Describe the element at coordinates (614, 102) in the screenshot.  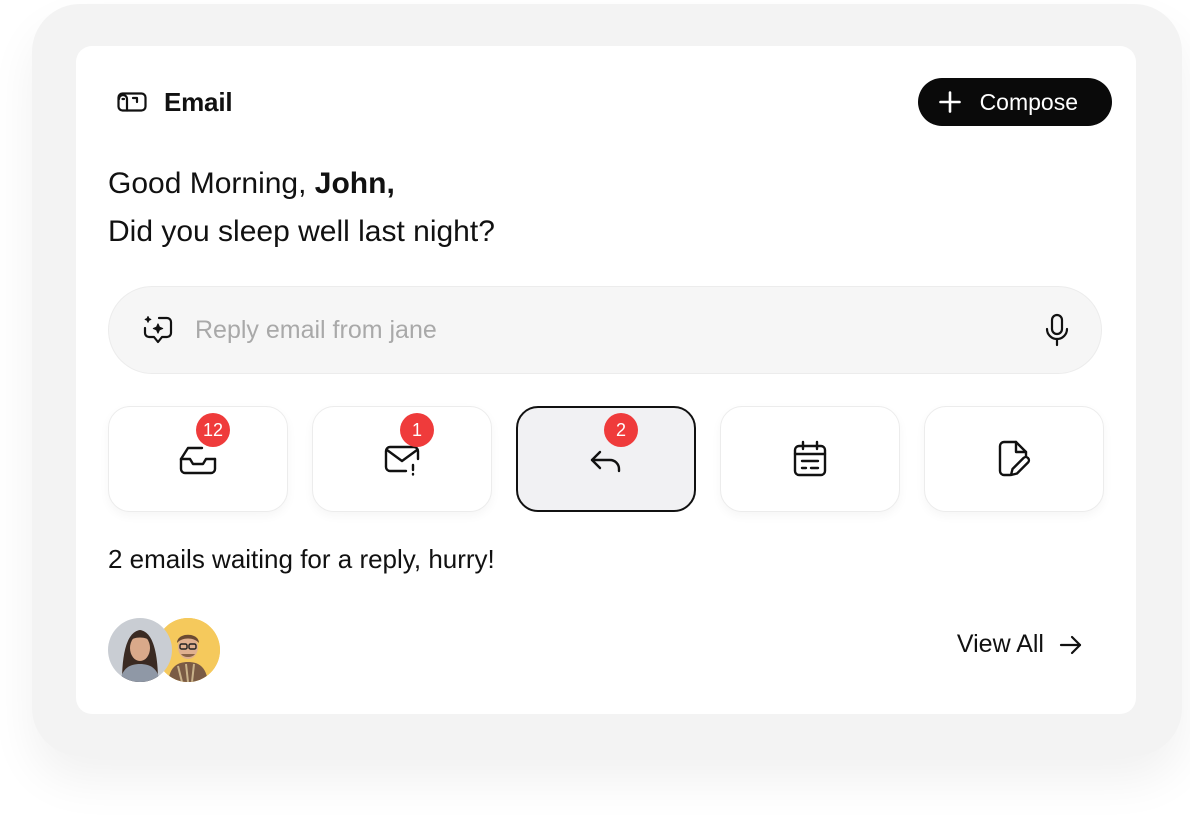
I see `widget-header: Email Compose` at that location.